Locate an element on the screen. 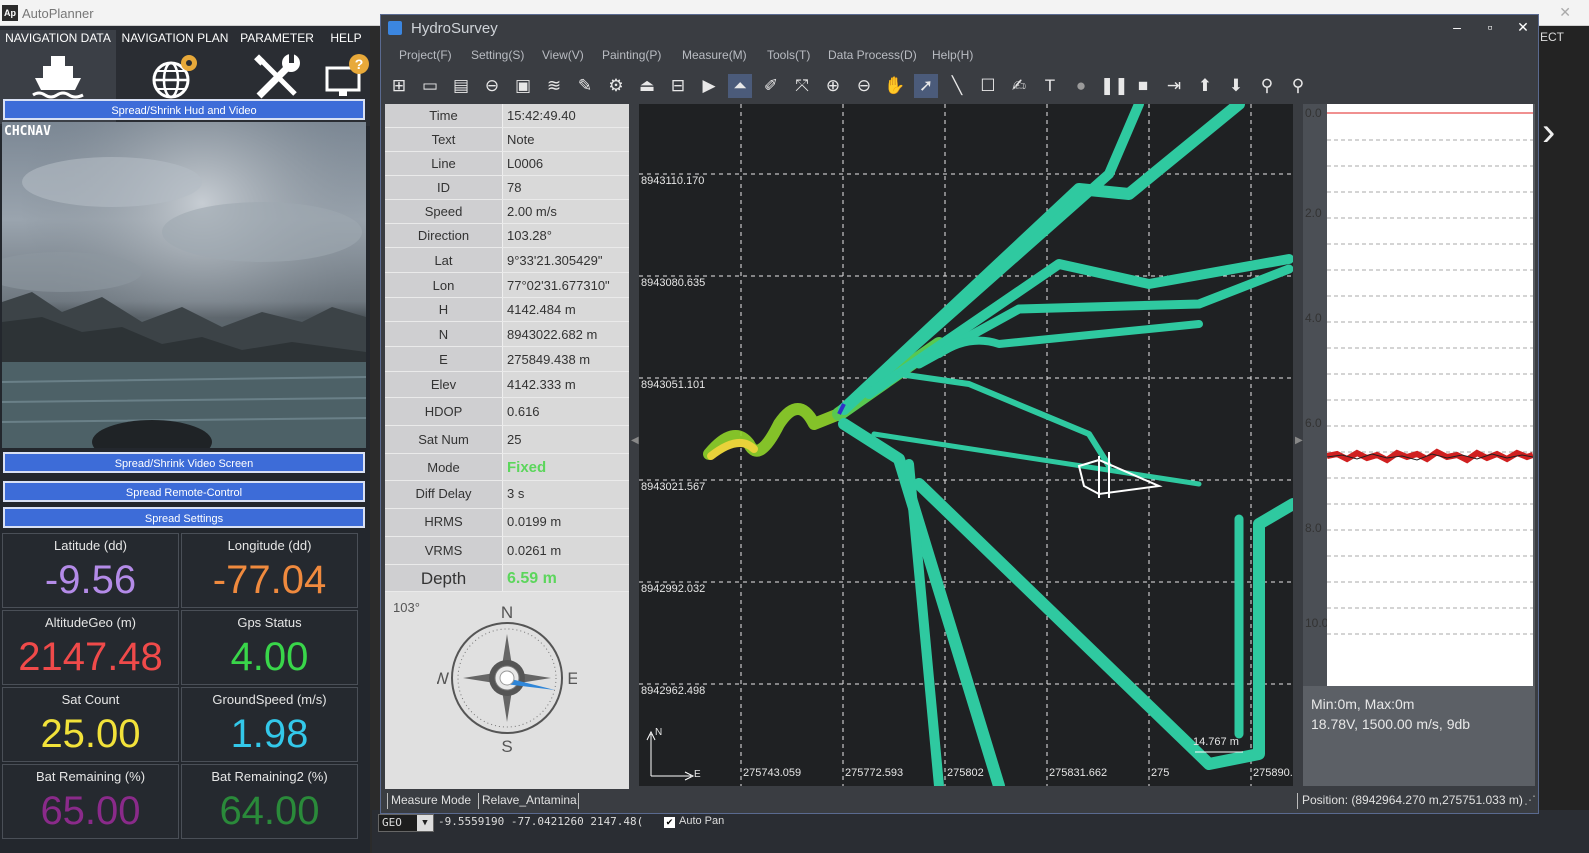  info-row-id: ID 78 is located at coordinates (507, 188).